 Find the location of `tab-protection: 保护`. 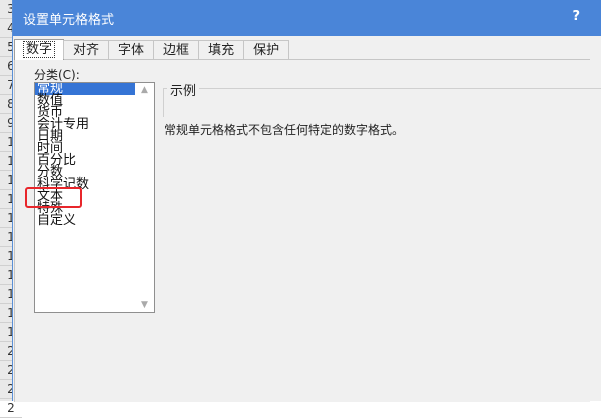

tab-protection: 保护 is located at coordinates (266, 49).